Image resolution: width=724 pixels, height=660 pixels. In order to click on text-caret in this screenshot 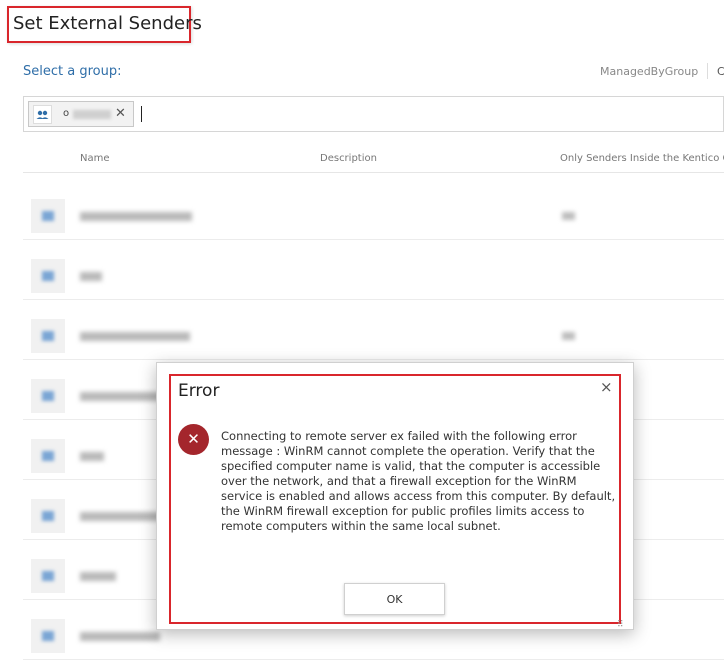, I will do `click(141, 114)`.